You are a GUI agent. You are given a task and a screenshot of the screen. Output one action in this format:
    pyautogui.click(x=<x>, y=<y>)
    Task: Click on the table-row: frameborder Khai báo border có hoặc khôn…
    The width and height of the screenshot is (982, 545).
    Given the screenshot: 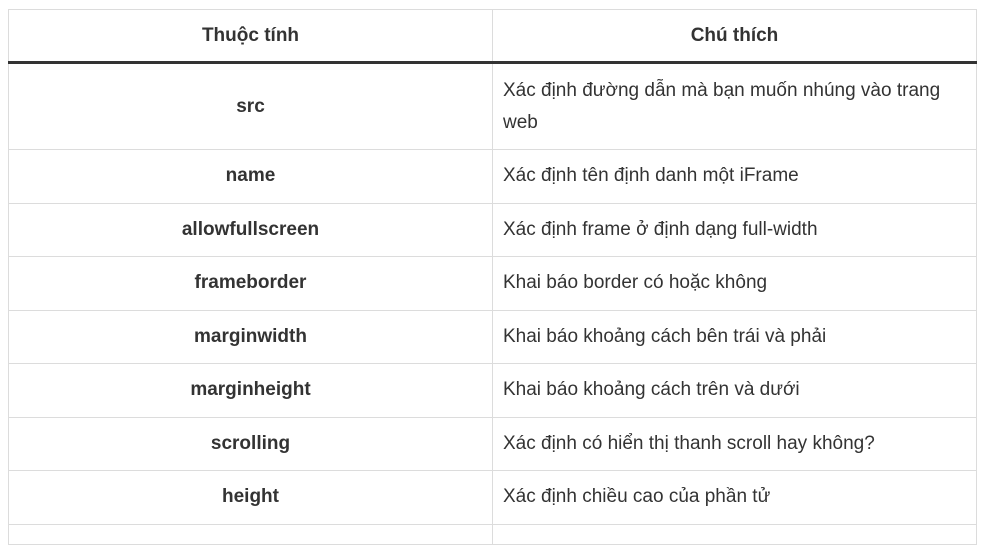 What is the action you would take?
    pyautogui.click(x=492, y=283)
    